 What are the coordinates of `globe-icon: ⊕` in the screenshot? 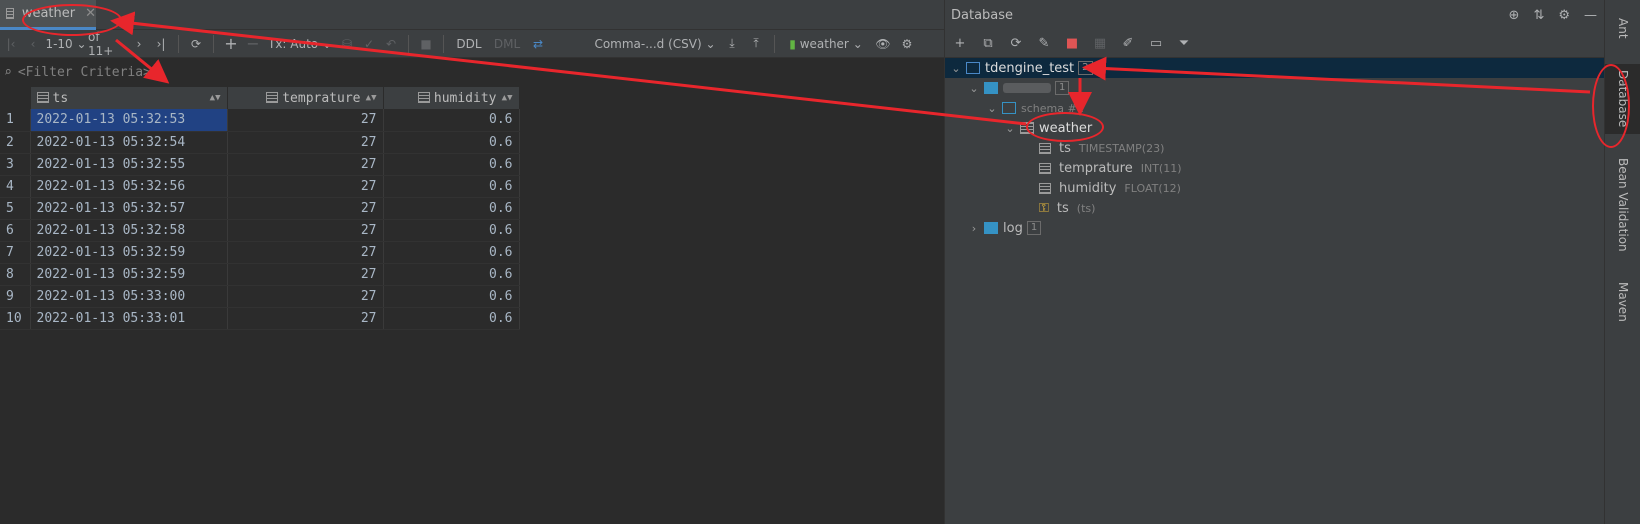 It's located at (1514, 15).